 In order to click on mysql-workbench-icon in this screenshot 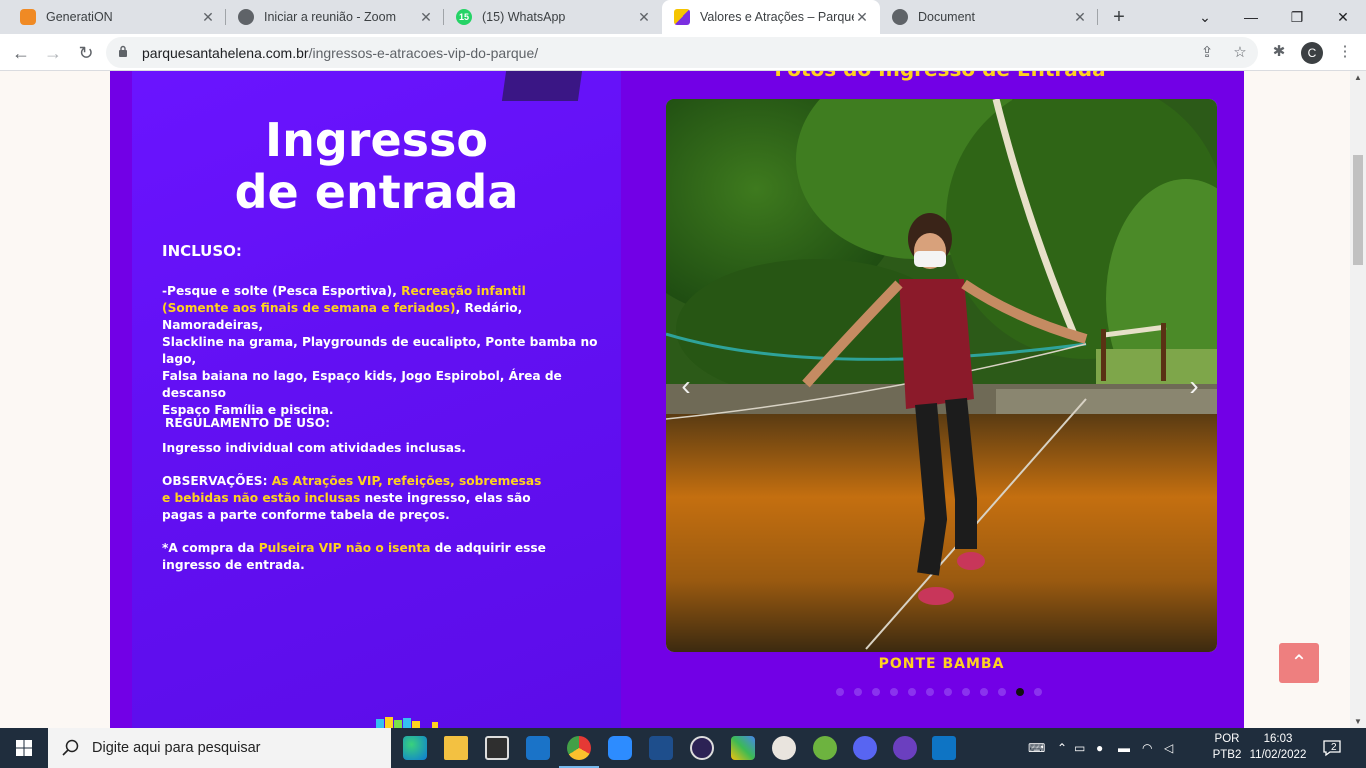, I will do `click(661, 748)`.